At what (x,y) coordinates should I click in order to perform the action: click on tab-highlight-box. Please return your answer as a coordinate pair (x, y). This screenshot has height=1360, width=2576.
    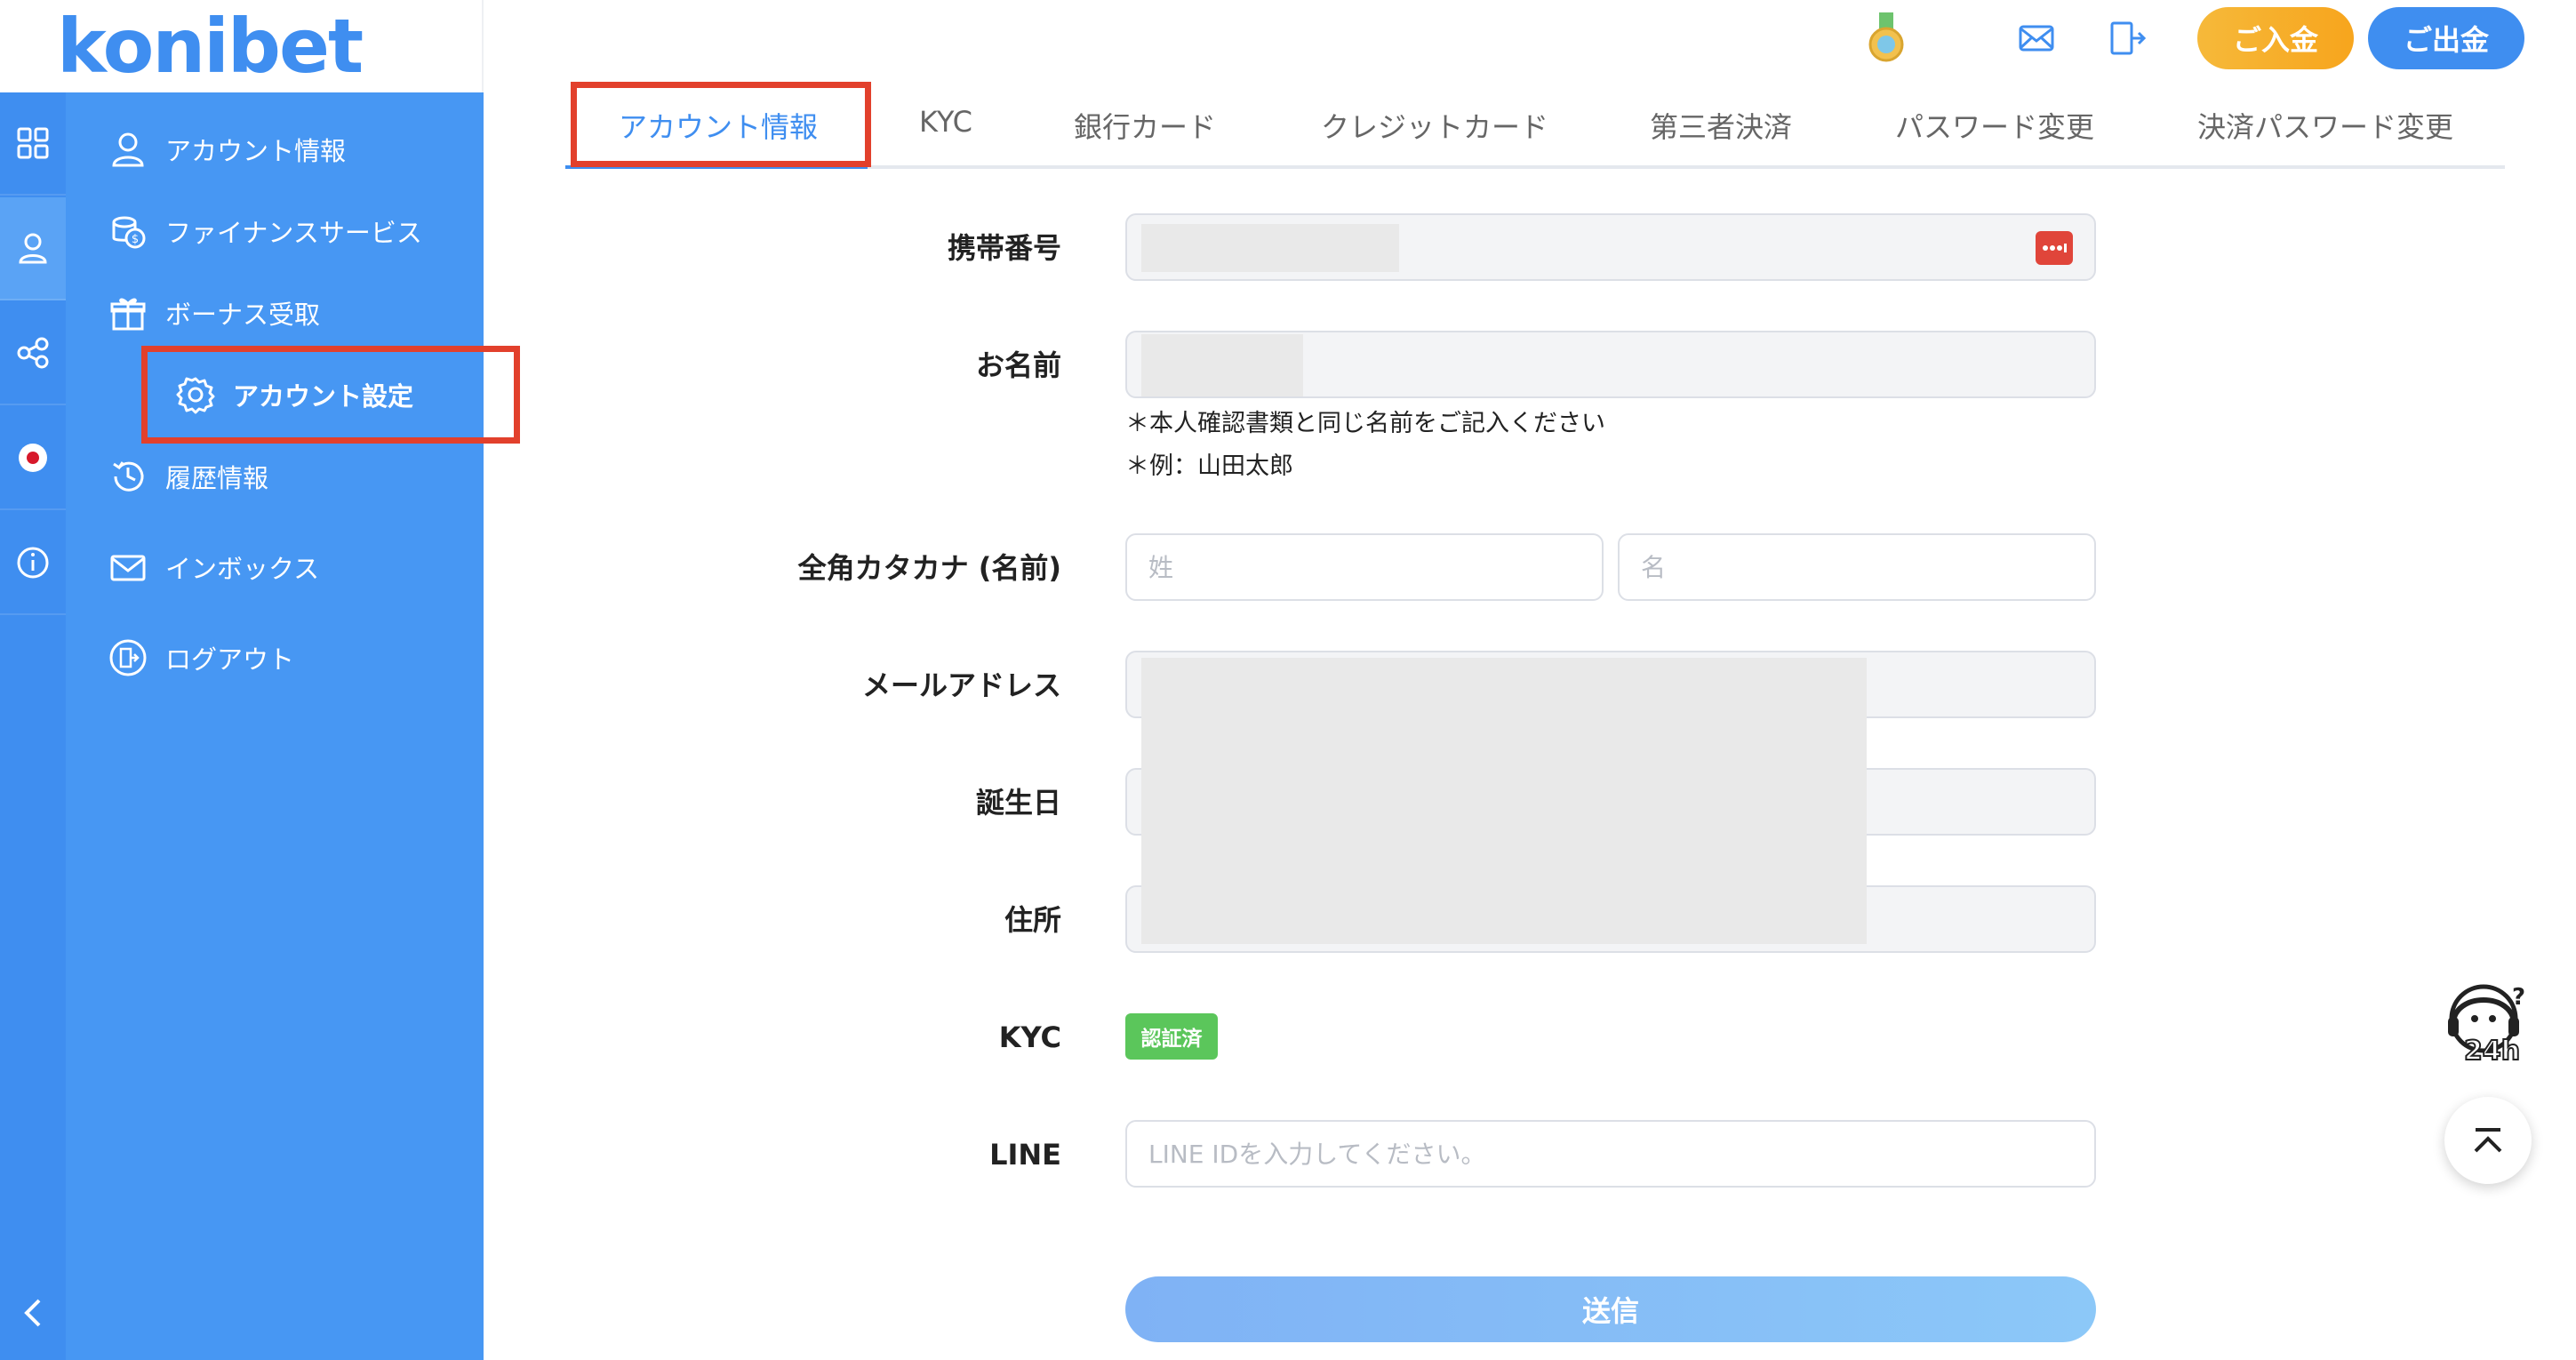
    Looking at the image, I should click on (721, 124).